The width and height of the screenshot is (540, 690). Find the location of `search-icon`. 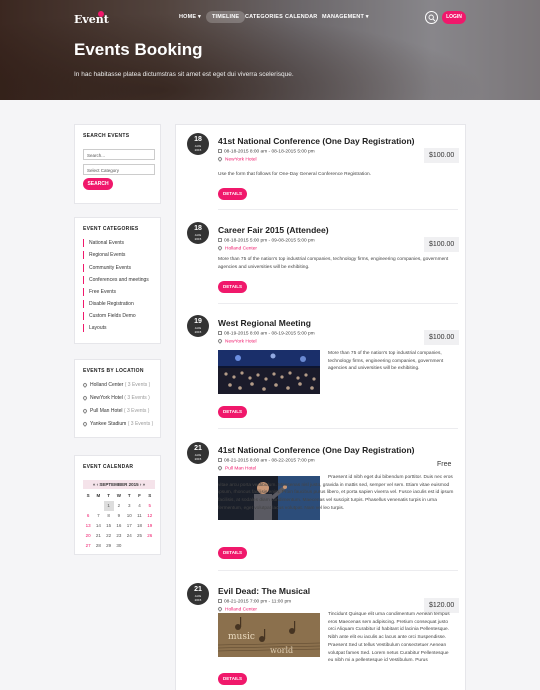

search-icon is located at coordinates (431, 17).